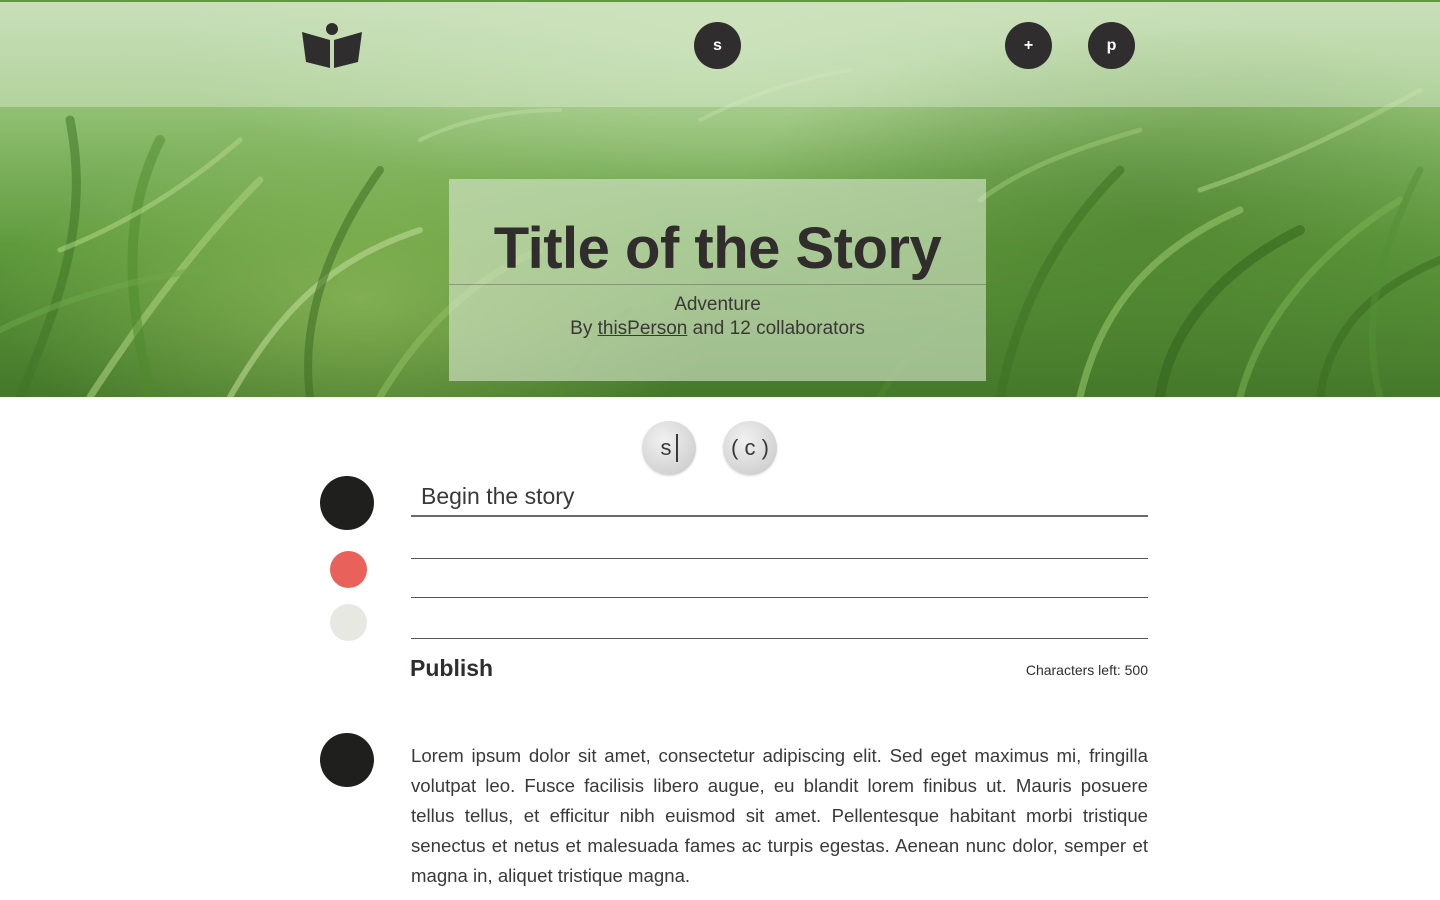  I want to click on author-avatar, so click(347, 503).